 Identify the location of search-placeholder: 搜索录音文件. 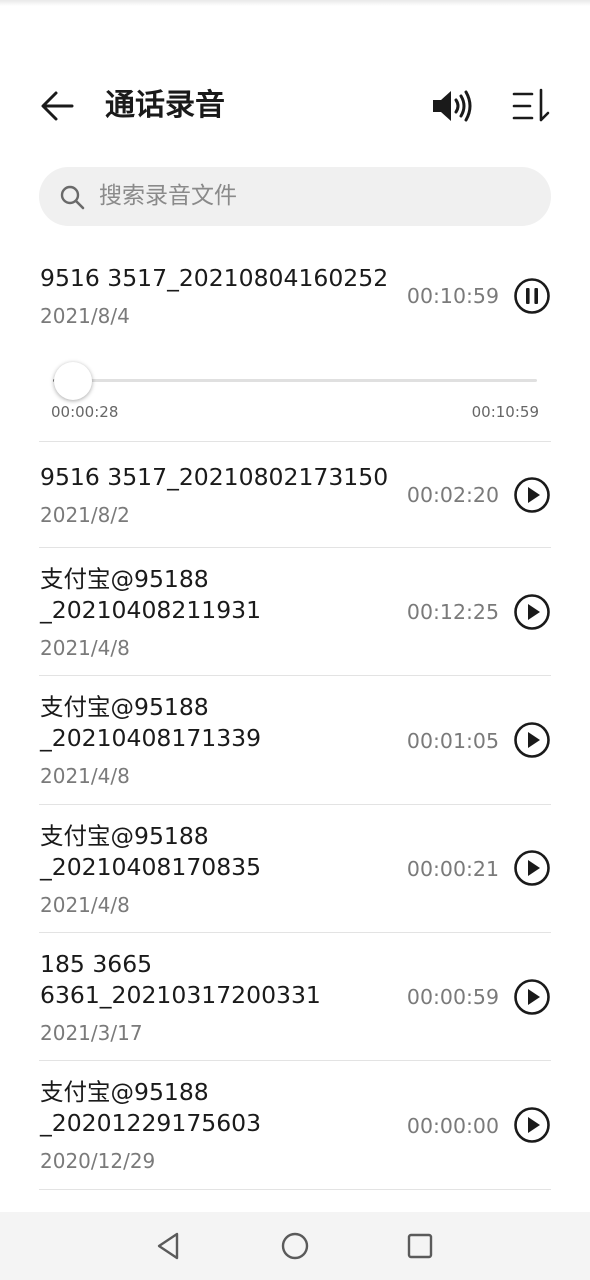
(168, 196).